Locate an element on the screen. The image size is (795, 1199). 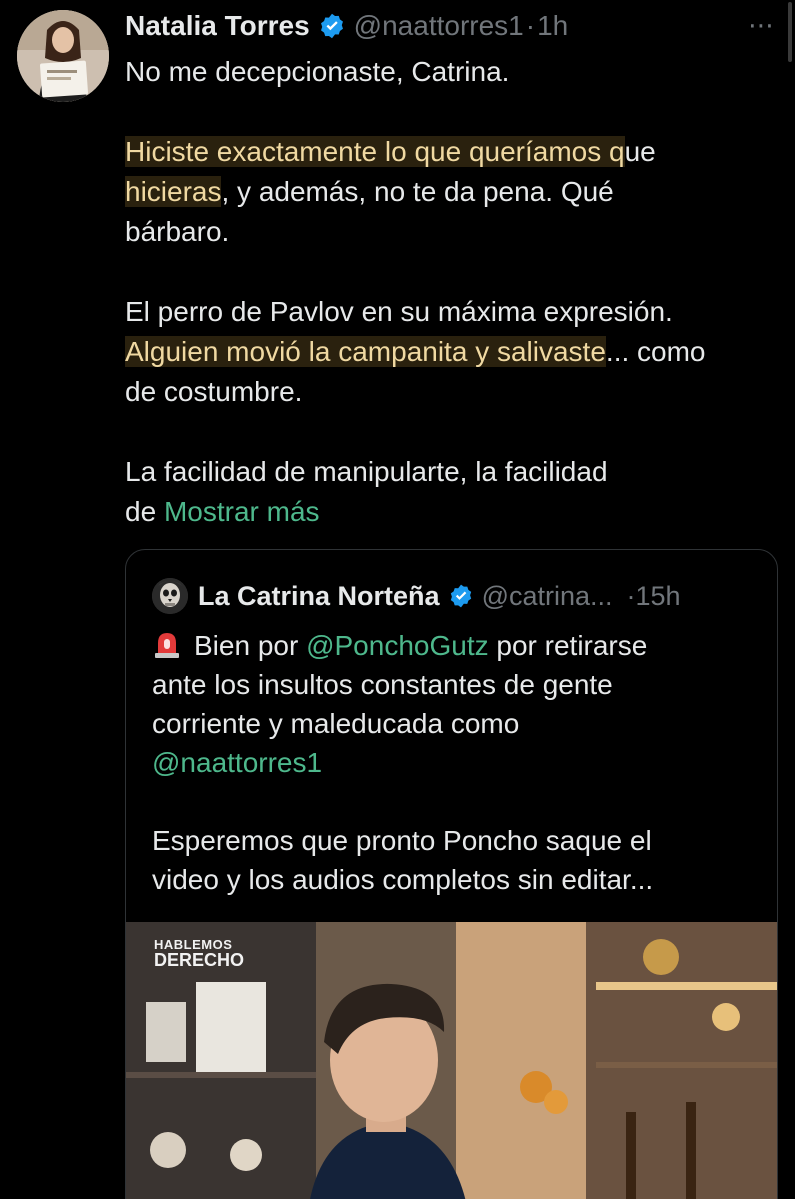
watermark-line: DERECHO is located at coordinates (199, 960).